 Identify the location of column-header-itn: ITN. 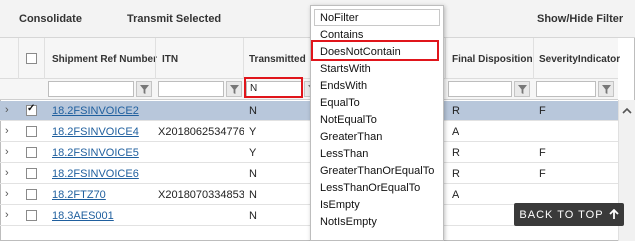
(170, 59).